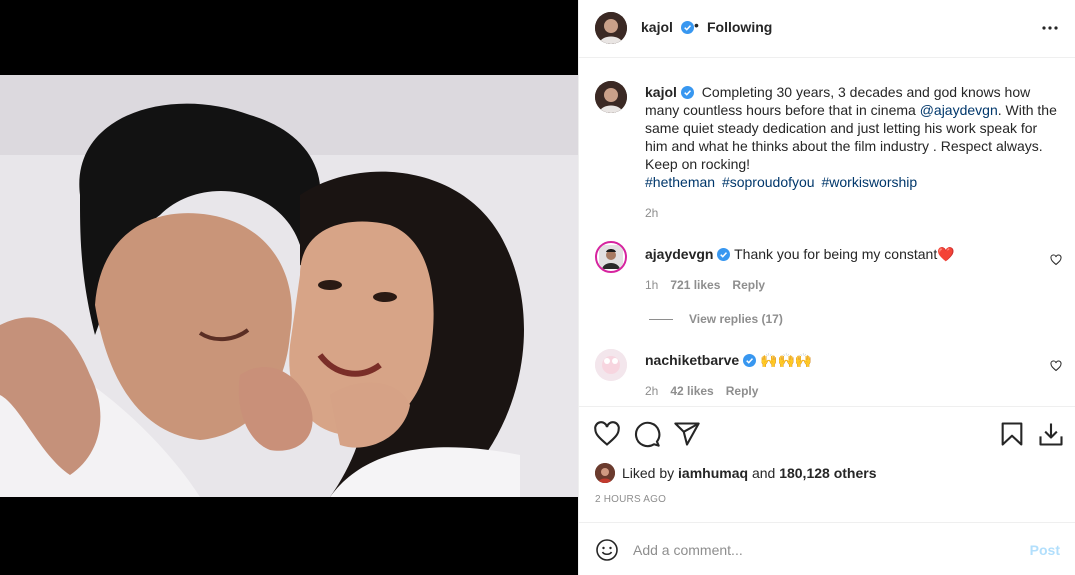  Describe the element at coordinates (713, 473) in the screenshot. I see `liker-username: iamhumaq` at that location.